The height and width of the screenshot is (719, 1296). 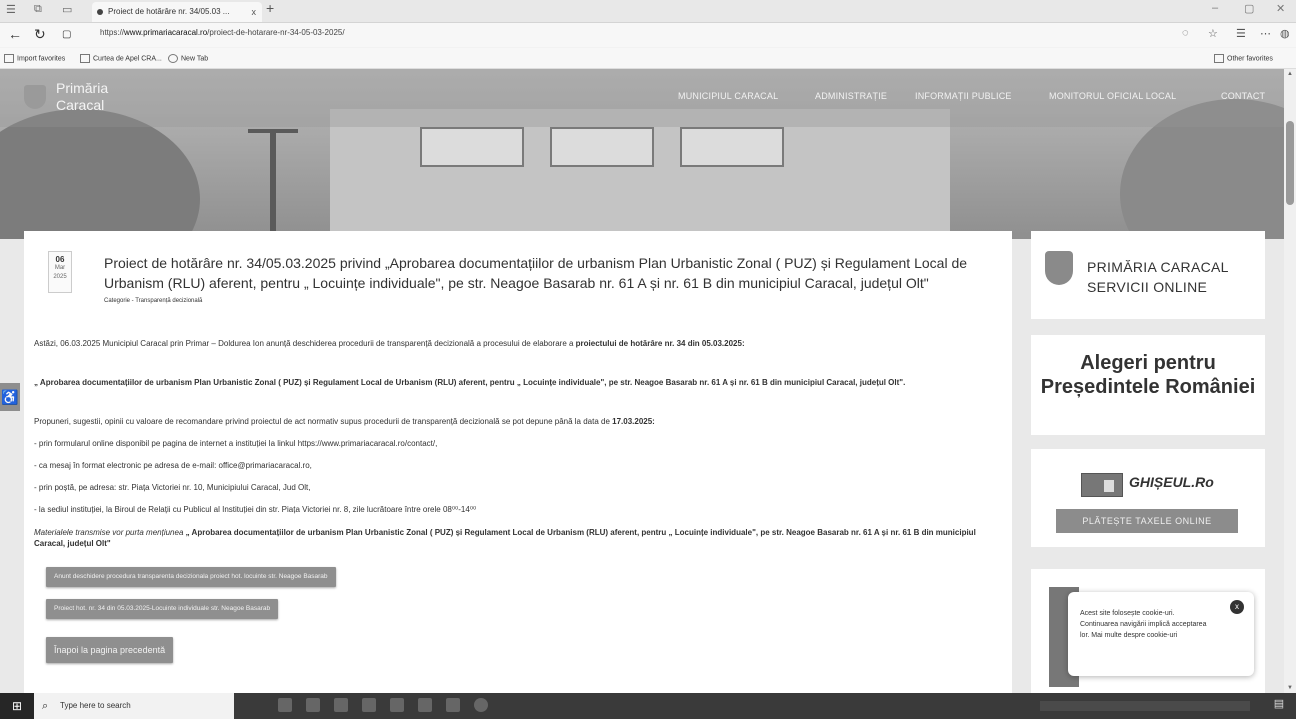 I want to click on accessibility-icon: ♿, so click(x=10, y=397).